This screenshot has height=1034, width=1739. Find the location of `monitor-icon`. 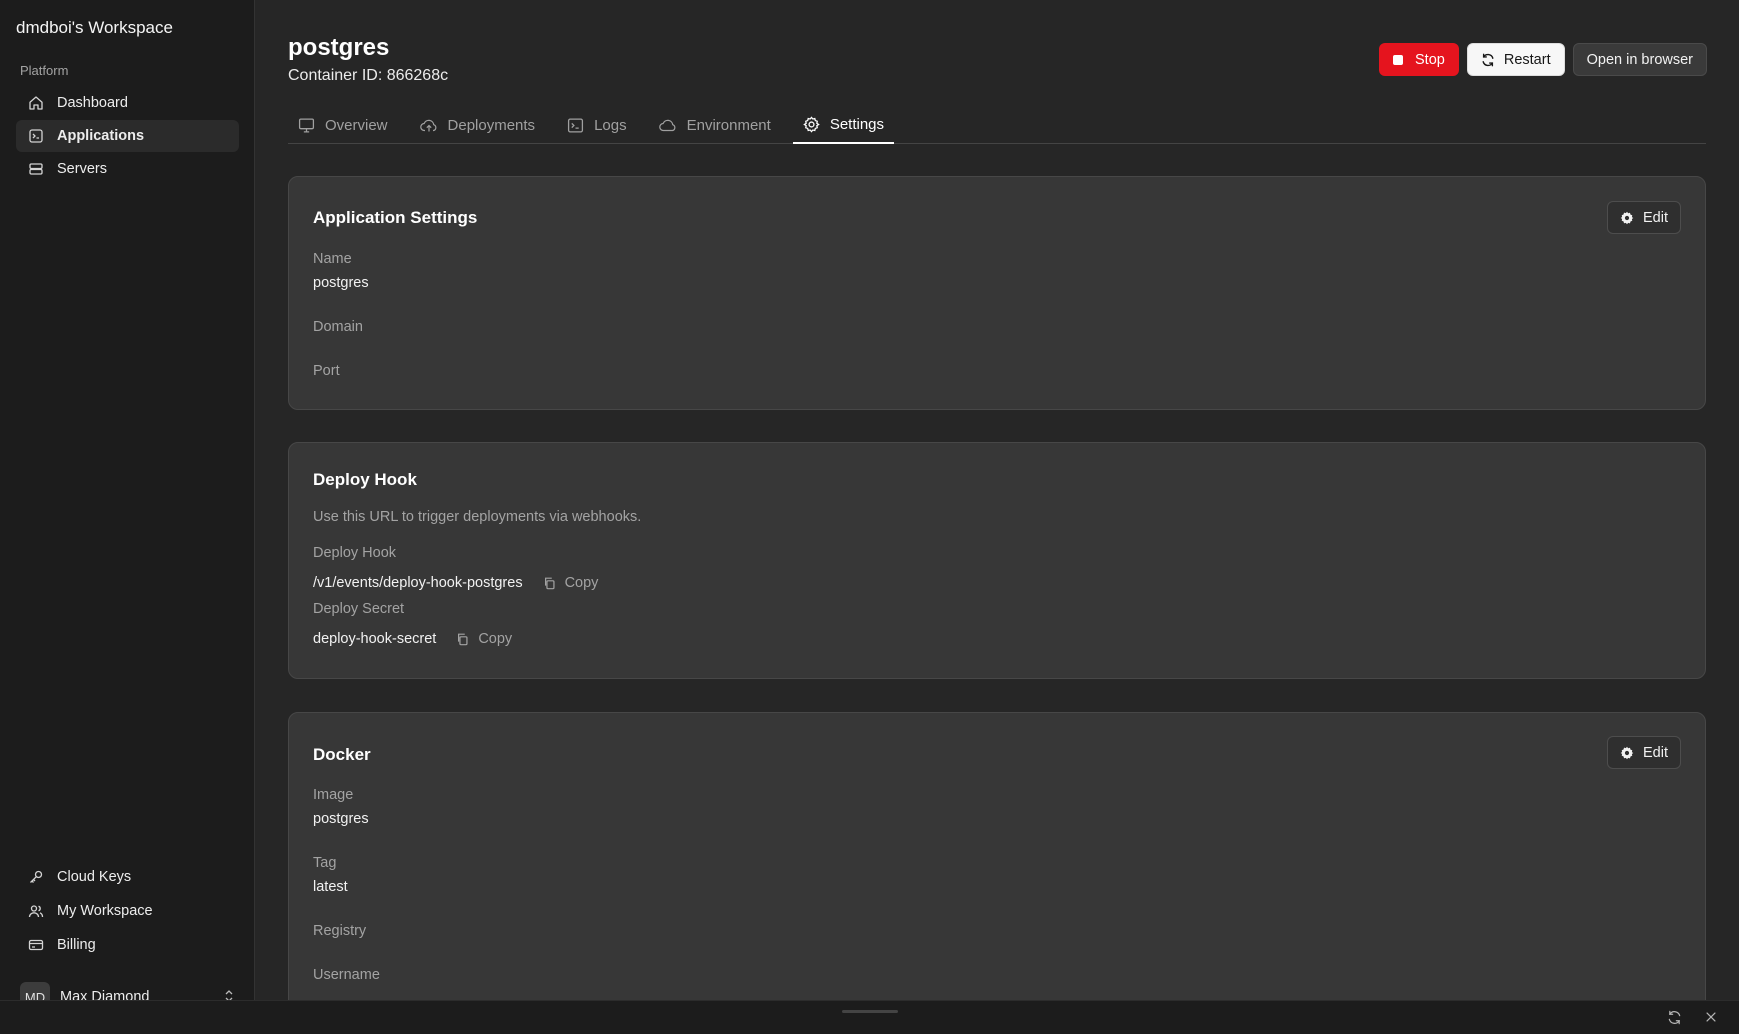

monitor-icon is located at coordinates (306, 125).